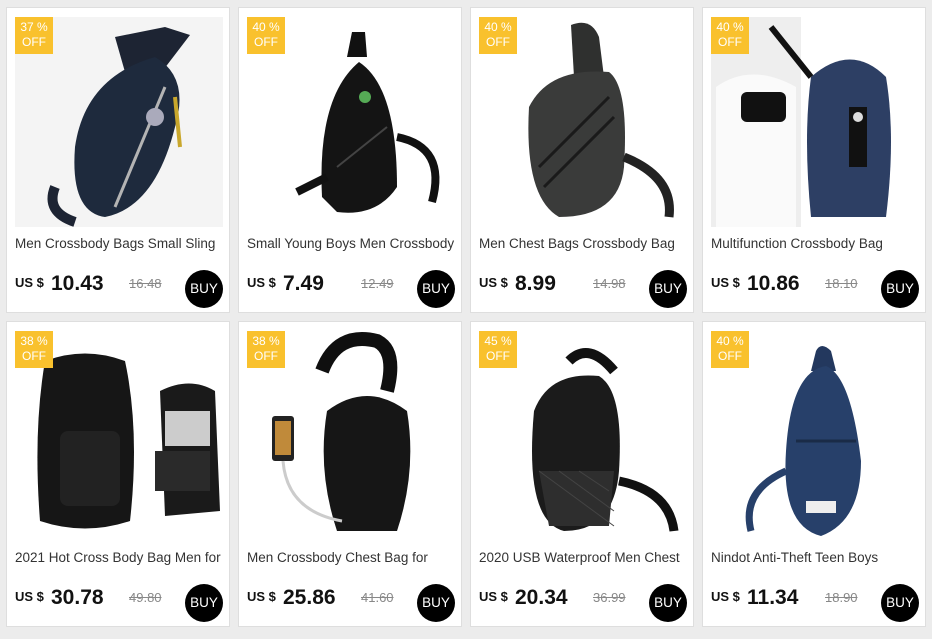  What do you see at coordinates (145, 597) in the screenshot?
I see `original-price: 49.80` at bounding box center [145, 597].